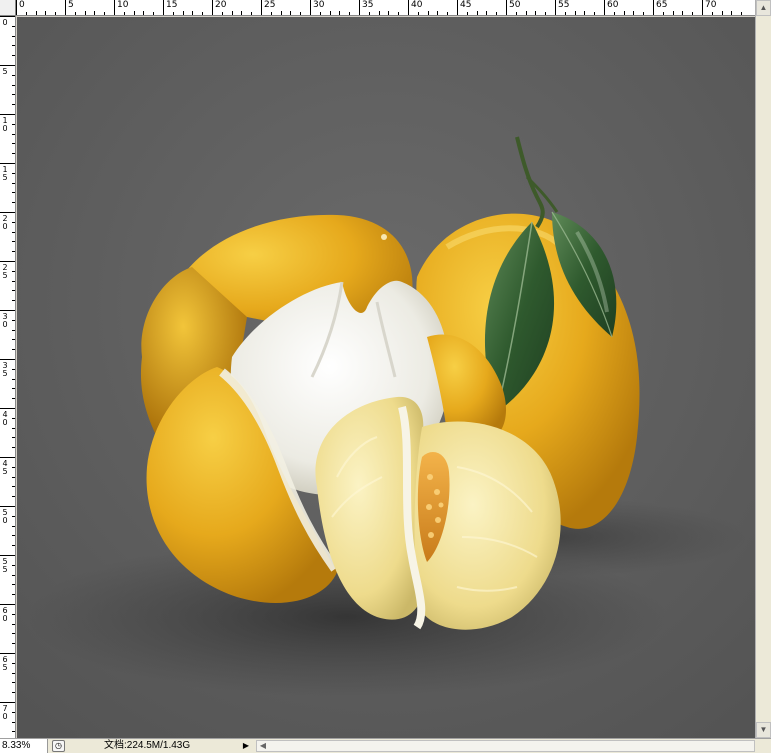  What do you see at coordinates (763, 730) in the screenshot?
I see `scroll-down-arrow-icon: ▼` at bounding box center [763, 730].